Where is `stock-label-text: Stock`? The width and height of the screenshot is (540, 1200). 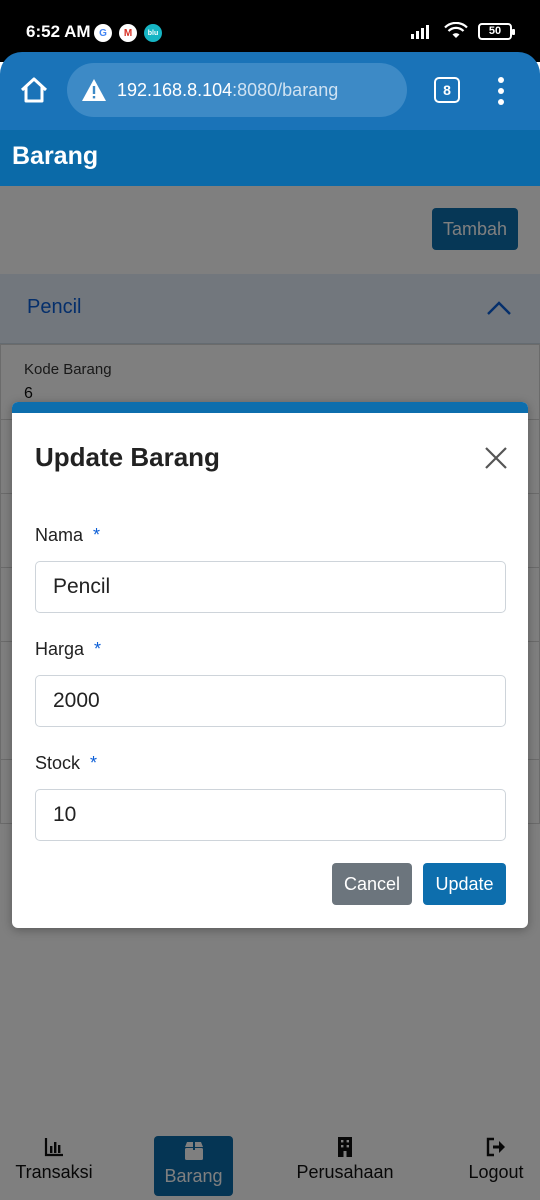 stock-label-text: Stock is located at coordinates (58, 763).